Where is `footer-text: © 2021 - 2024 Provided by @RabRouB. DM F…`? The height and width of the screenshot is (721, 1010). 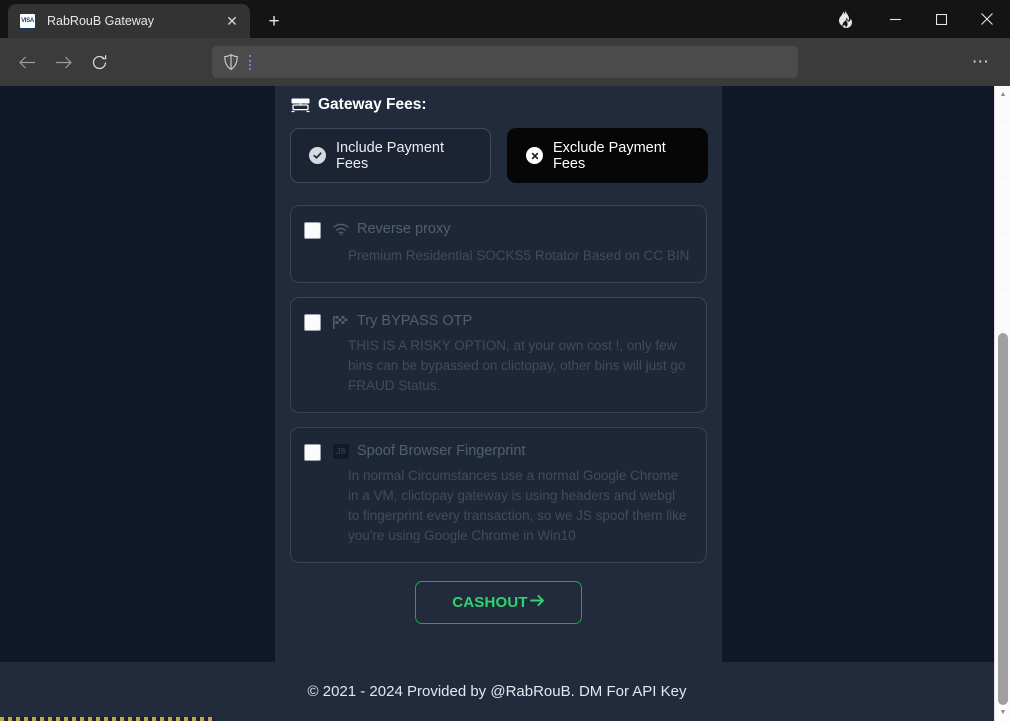 footer-text: © 2021 - 2024 Provided by @RabRouB. DM F… is located at coordinates (497, 691).